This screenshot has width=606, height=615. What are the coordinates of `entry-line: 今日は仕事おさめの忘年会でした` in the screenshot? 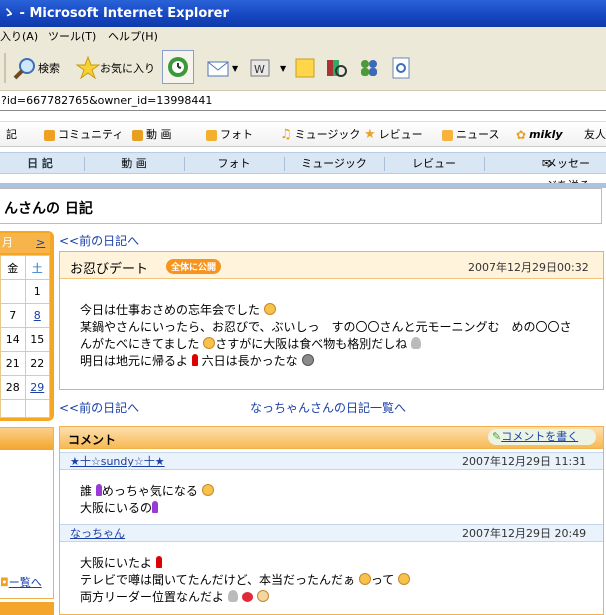 It's located at (170, 310).